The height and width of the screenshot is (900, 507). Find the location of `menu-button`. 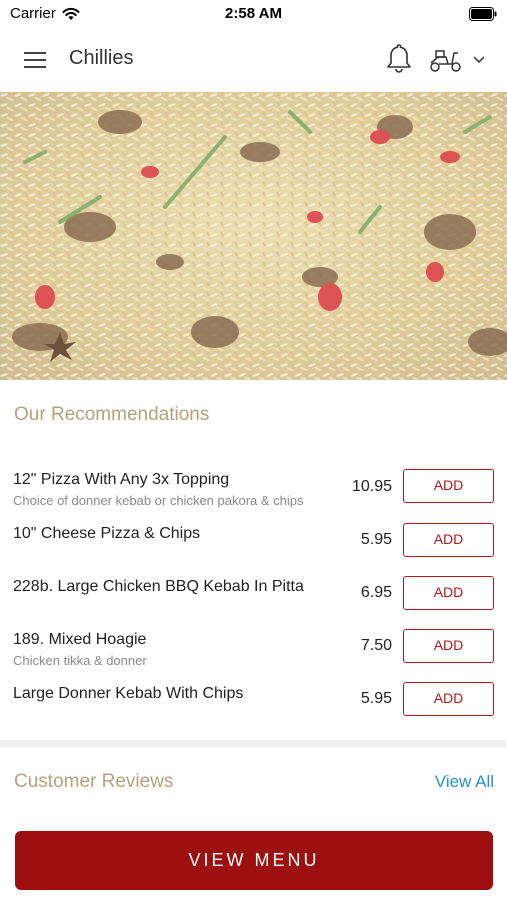

menu-button is located at coordinates (35, 60).